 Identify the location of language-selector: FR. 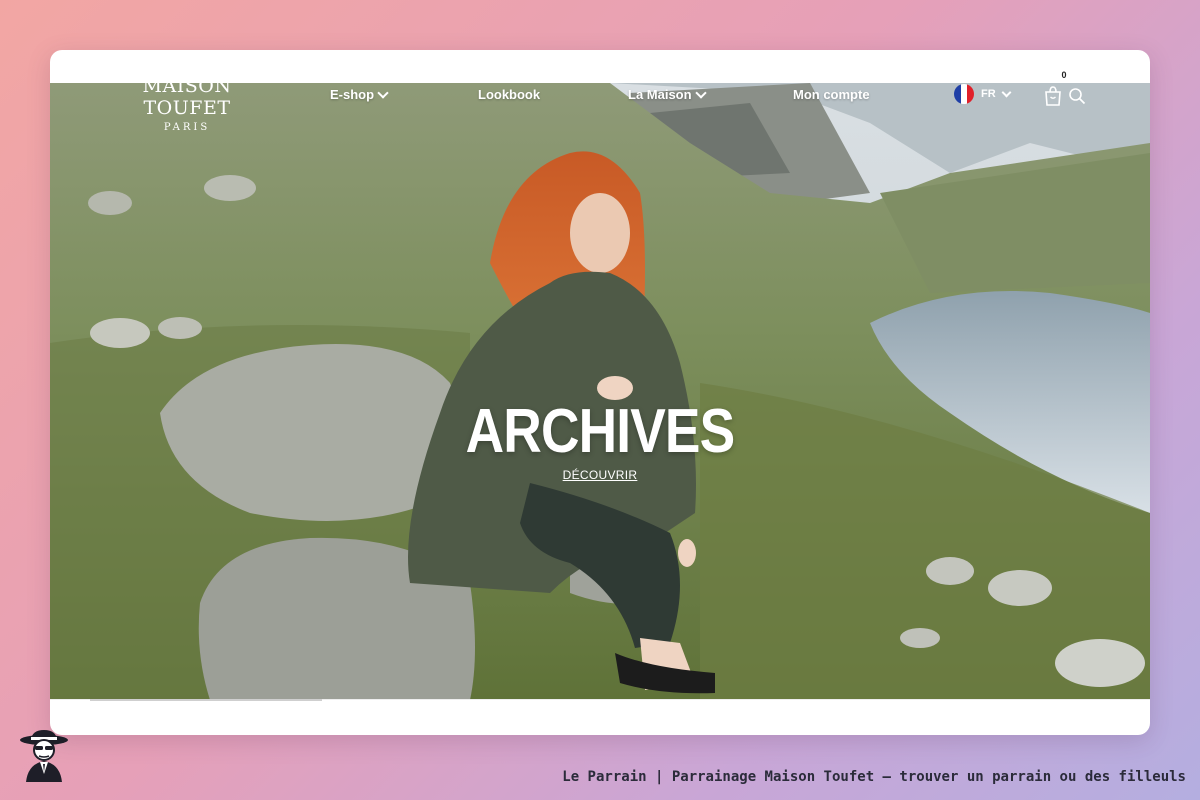
(983, 94).